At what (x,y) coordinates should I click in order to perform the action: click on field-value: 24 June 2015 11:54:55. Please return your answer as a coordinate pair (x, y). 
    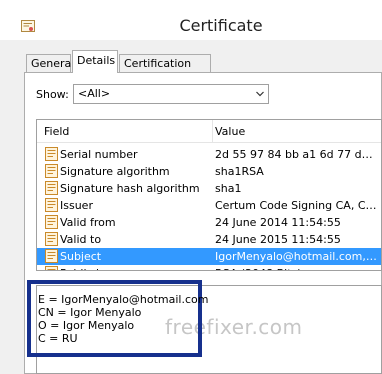
    Looking at the image, I should click on (278, 239).